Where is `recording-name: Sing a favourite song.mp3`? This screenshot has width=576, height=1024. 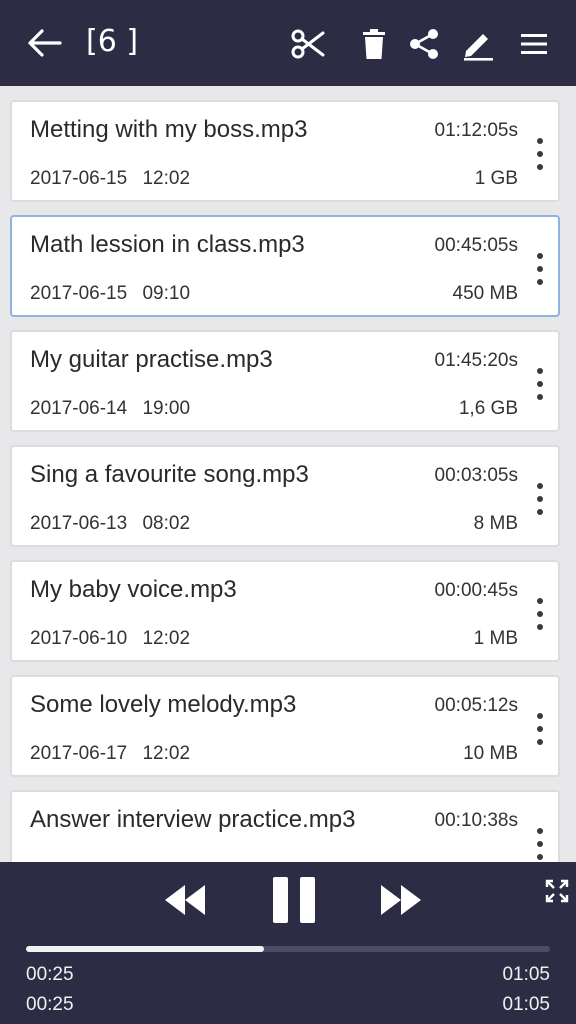 recording-name: Sing a favourite song.mp3 is located at coordinates (169, 474).